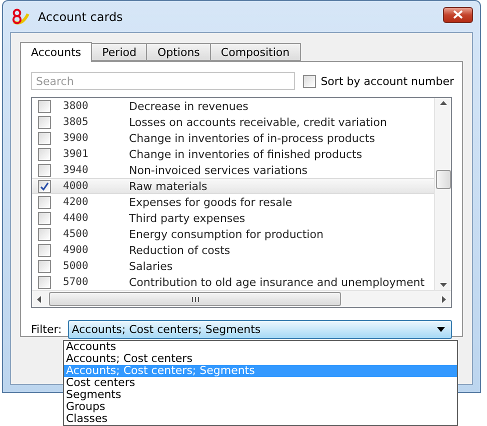 This screenshot has width=487, height=426. I want to click on account-row: 4900 Reduction of costs, so click(233, 250).